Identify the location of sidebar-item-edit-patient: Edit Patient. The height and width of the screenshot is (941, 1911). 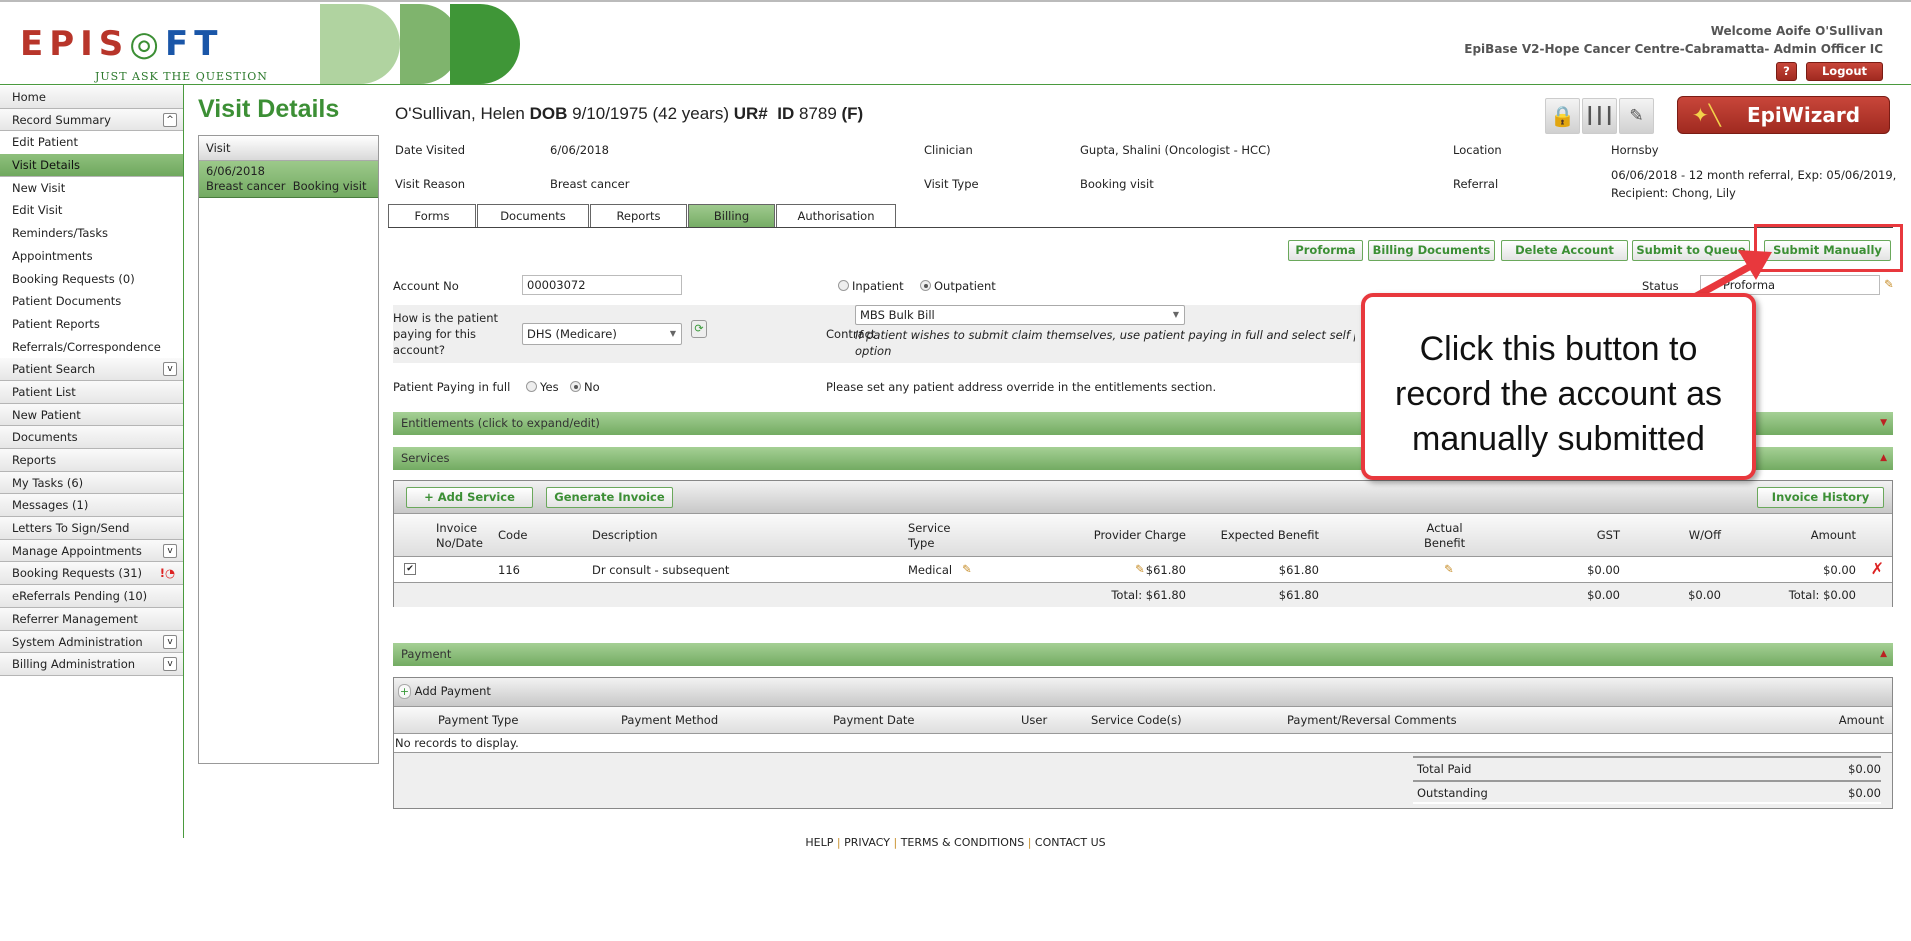
(91, 143).